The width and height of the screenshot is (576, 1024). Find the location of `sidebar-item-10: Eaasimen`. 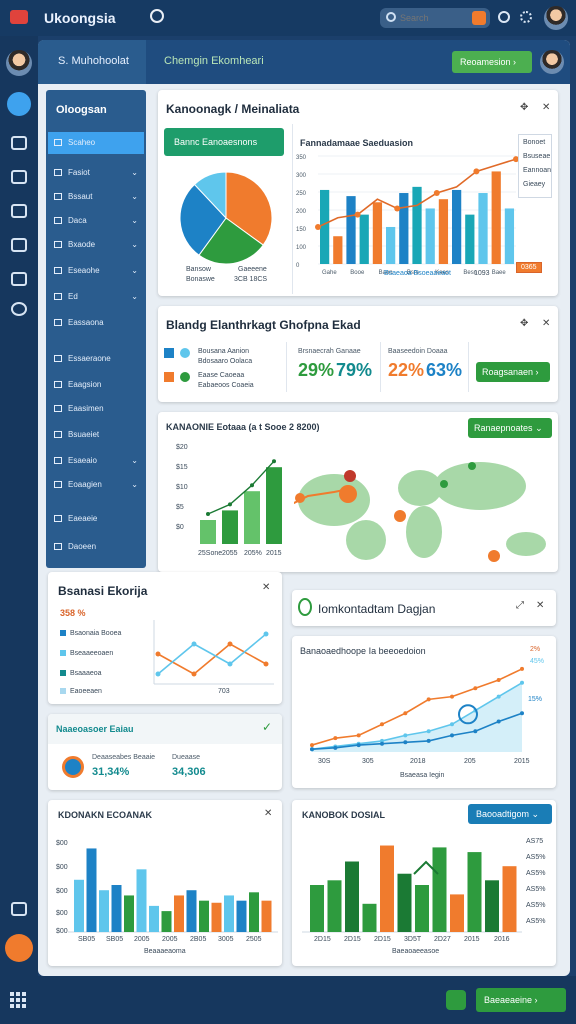

sidebar-item-10: Eaasimen is located at coordinates (96, 409).